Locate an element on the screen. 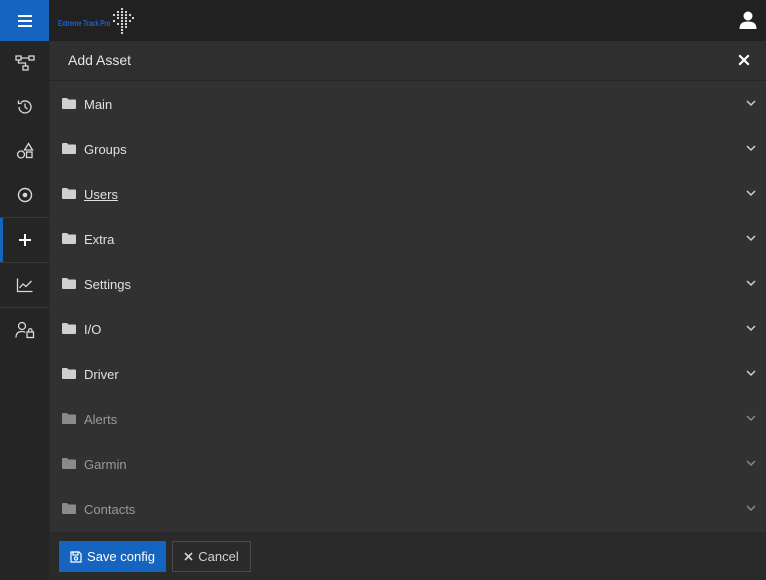 The image size is (766, 580). section-label: Users is located at coordinates (101, 194).